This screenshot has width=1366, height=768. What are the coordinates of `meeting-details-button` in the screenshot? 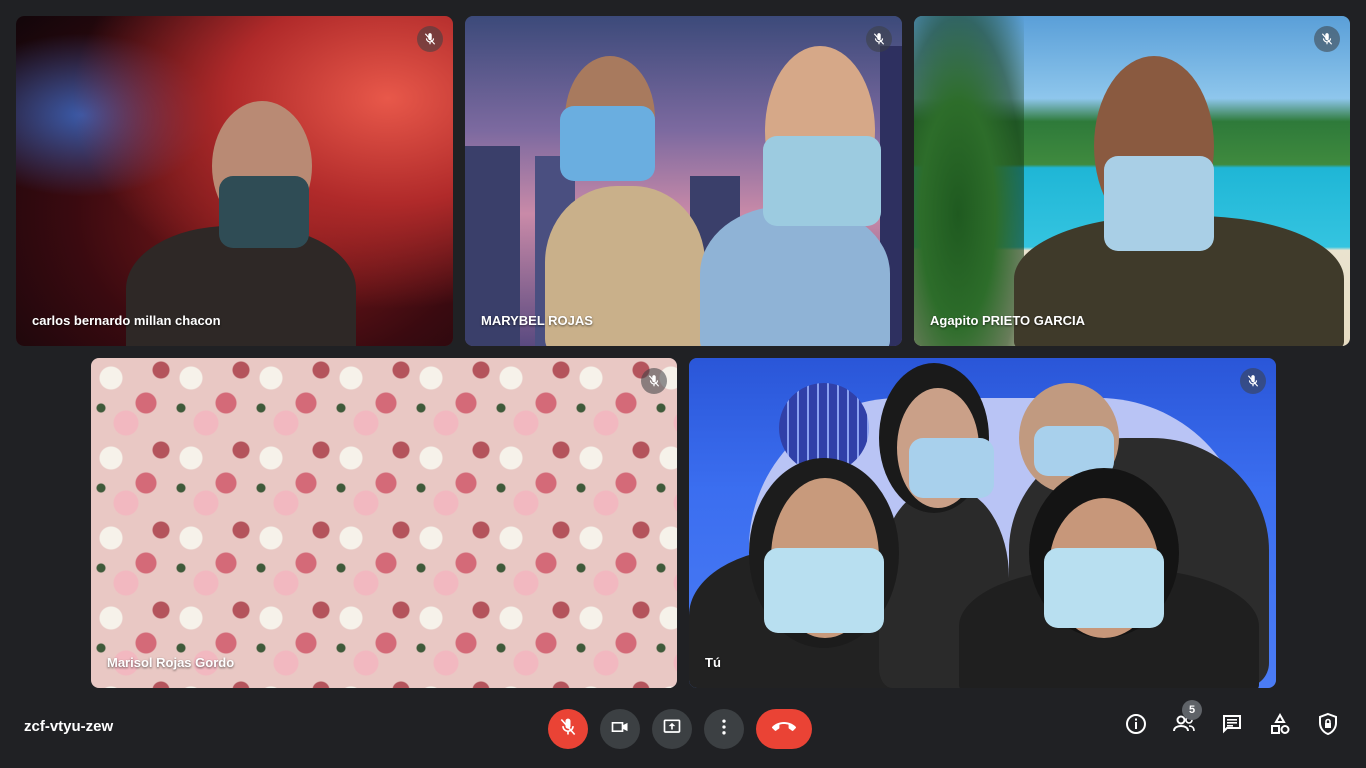 It's located at (1136, 726).